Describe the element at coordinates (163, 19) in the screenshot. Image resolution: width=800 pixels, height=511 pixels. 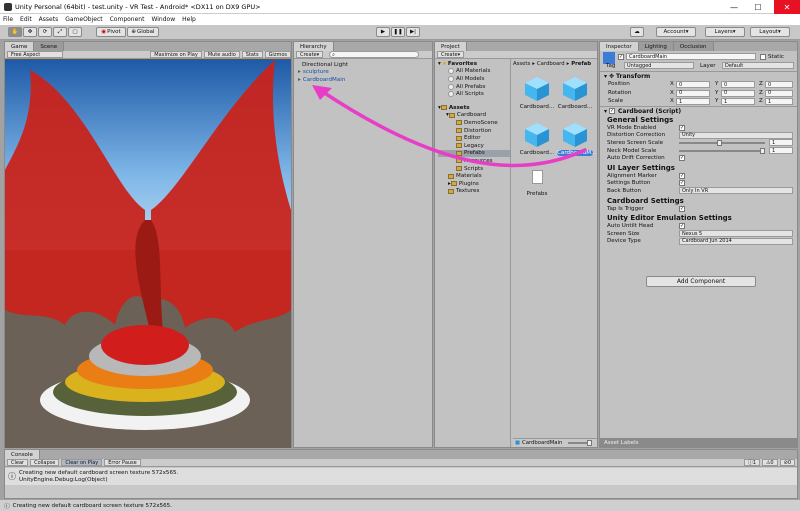
I see `menu-window: Window` at that location.